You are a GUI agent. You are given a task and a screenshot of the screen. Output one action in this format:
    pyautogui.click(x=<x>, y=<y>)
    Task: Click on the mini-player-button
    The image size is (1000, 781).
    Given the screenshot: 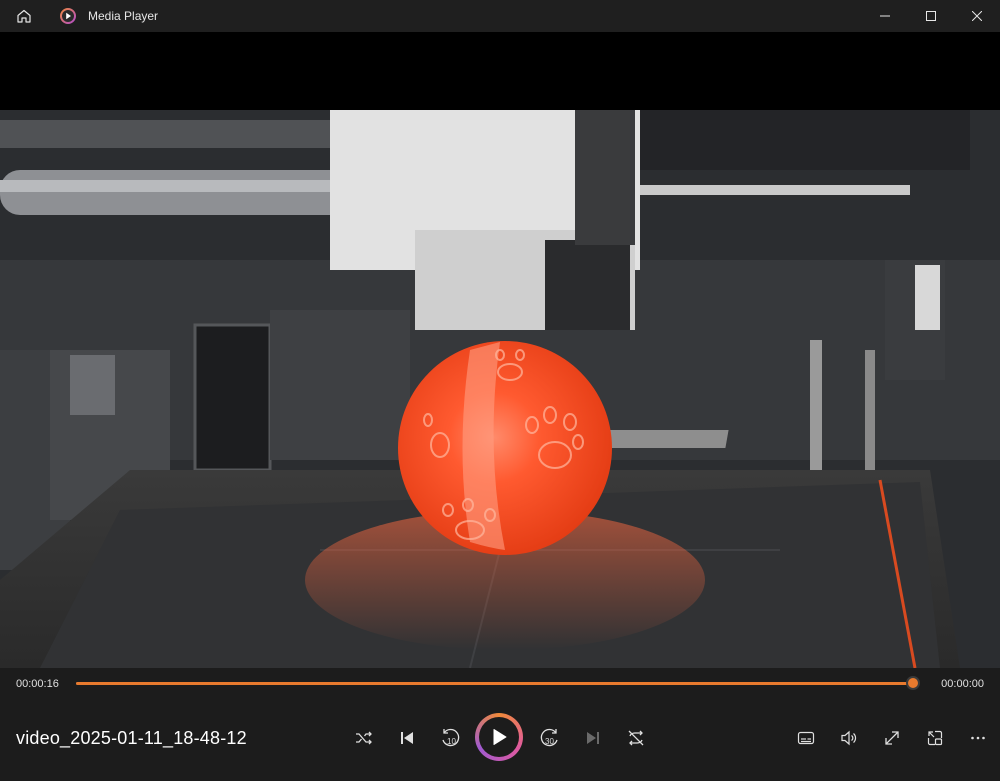 What is the action you would take?
    pyautogui.click(x=935, y=738)
    